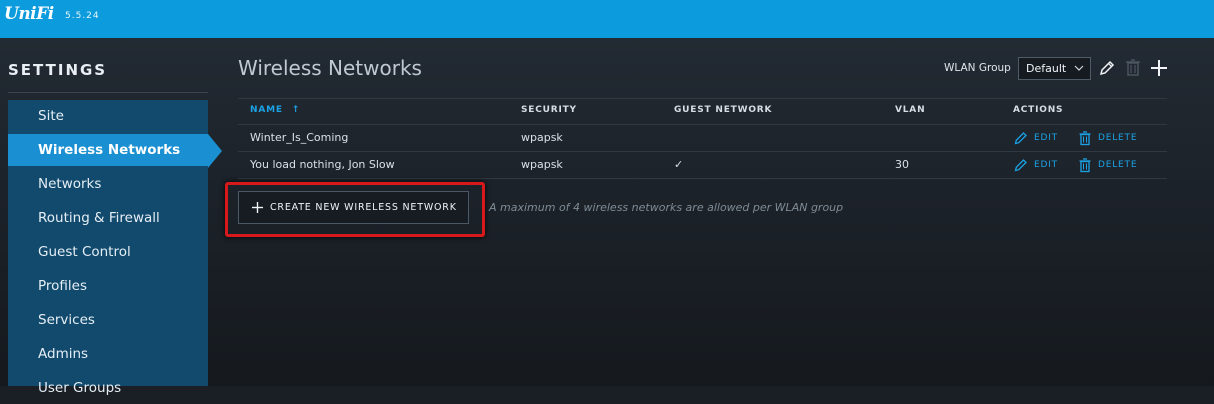 This screenshot has height=404, width=1214. I want to click on guest-checkmark-icon: ✓, so click(679, 164).